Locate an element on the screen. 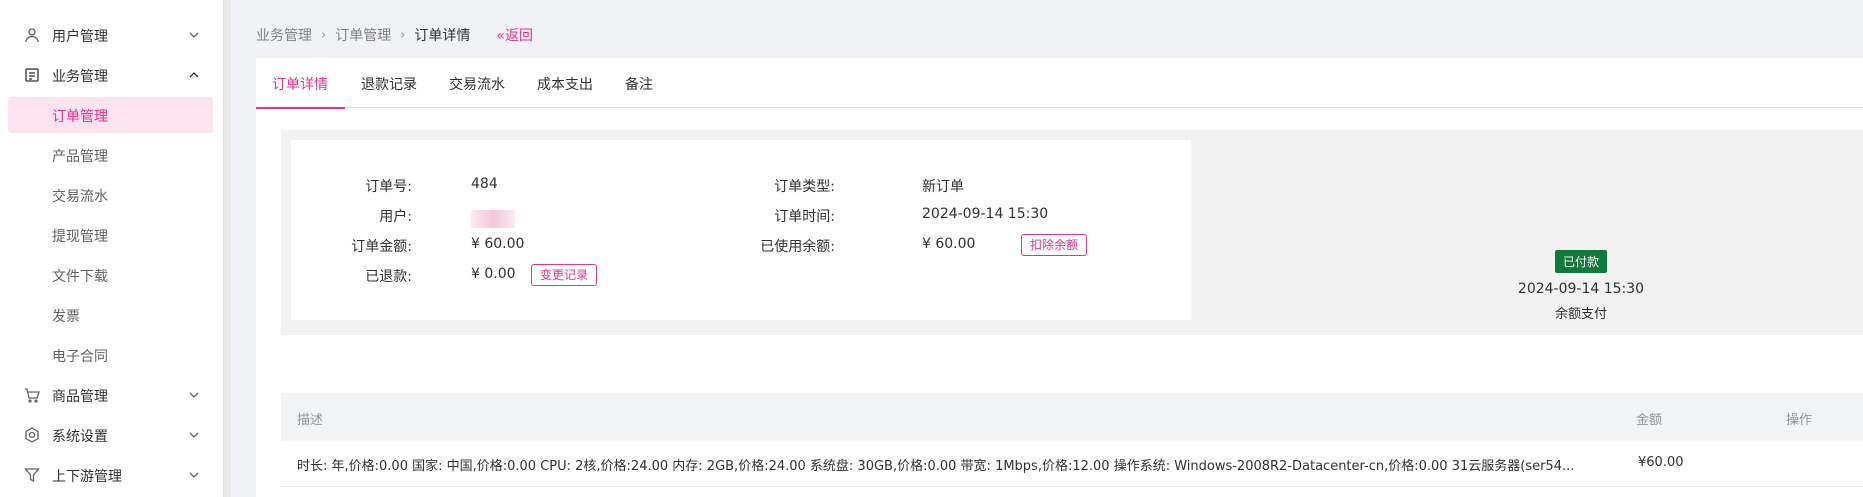  sidebar-group-business-management: 业务管理 is located at coordinates (111, 75).